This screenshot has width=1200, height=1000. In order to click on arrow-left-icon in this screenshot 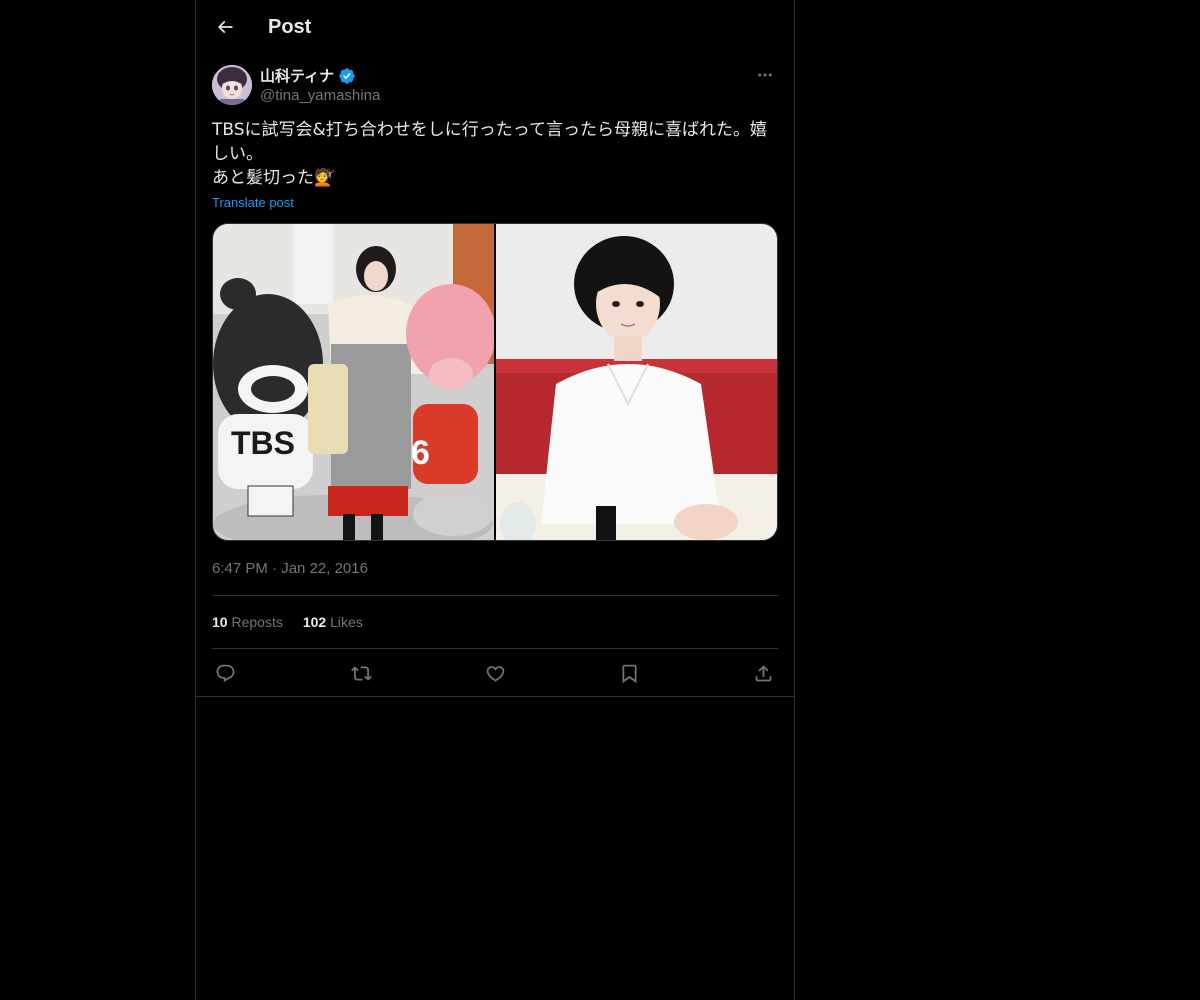, I will do `click(225, 27)`.